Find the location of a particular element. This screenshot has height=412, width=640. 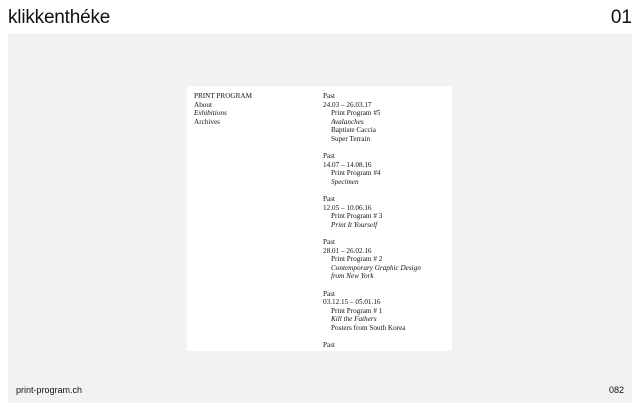

exhibition-program: Print Program #5 is located at coordinates (356, 113).